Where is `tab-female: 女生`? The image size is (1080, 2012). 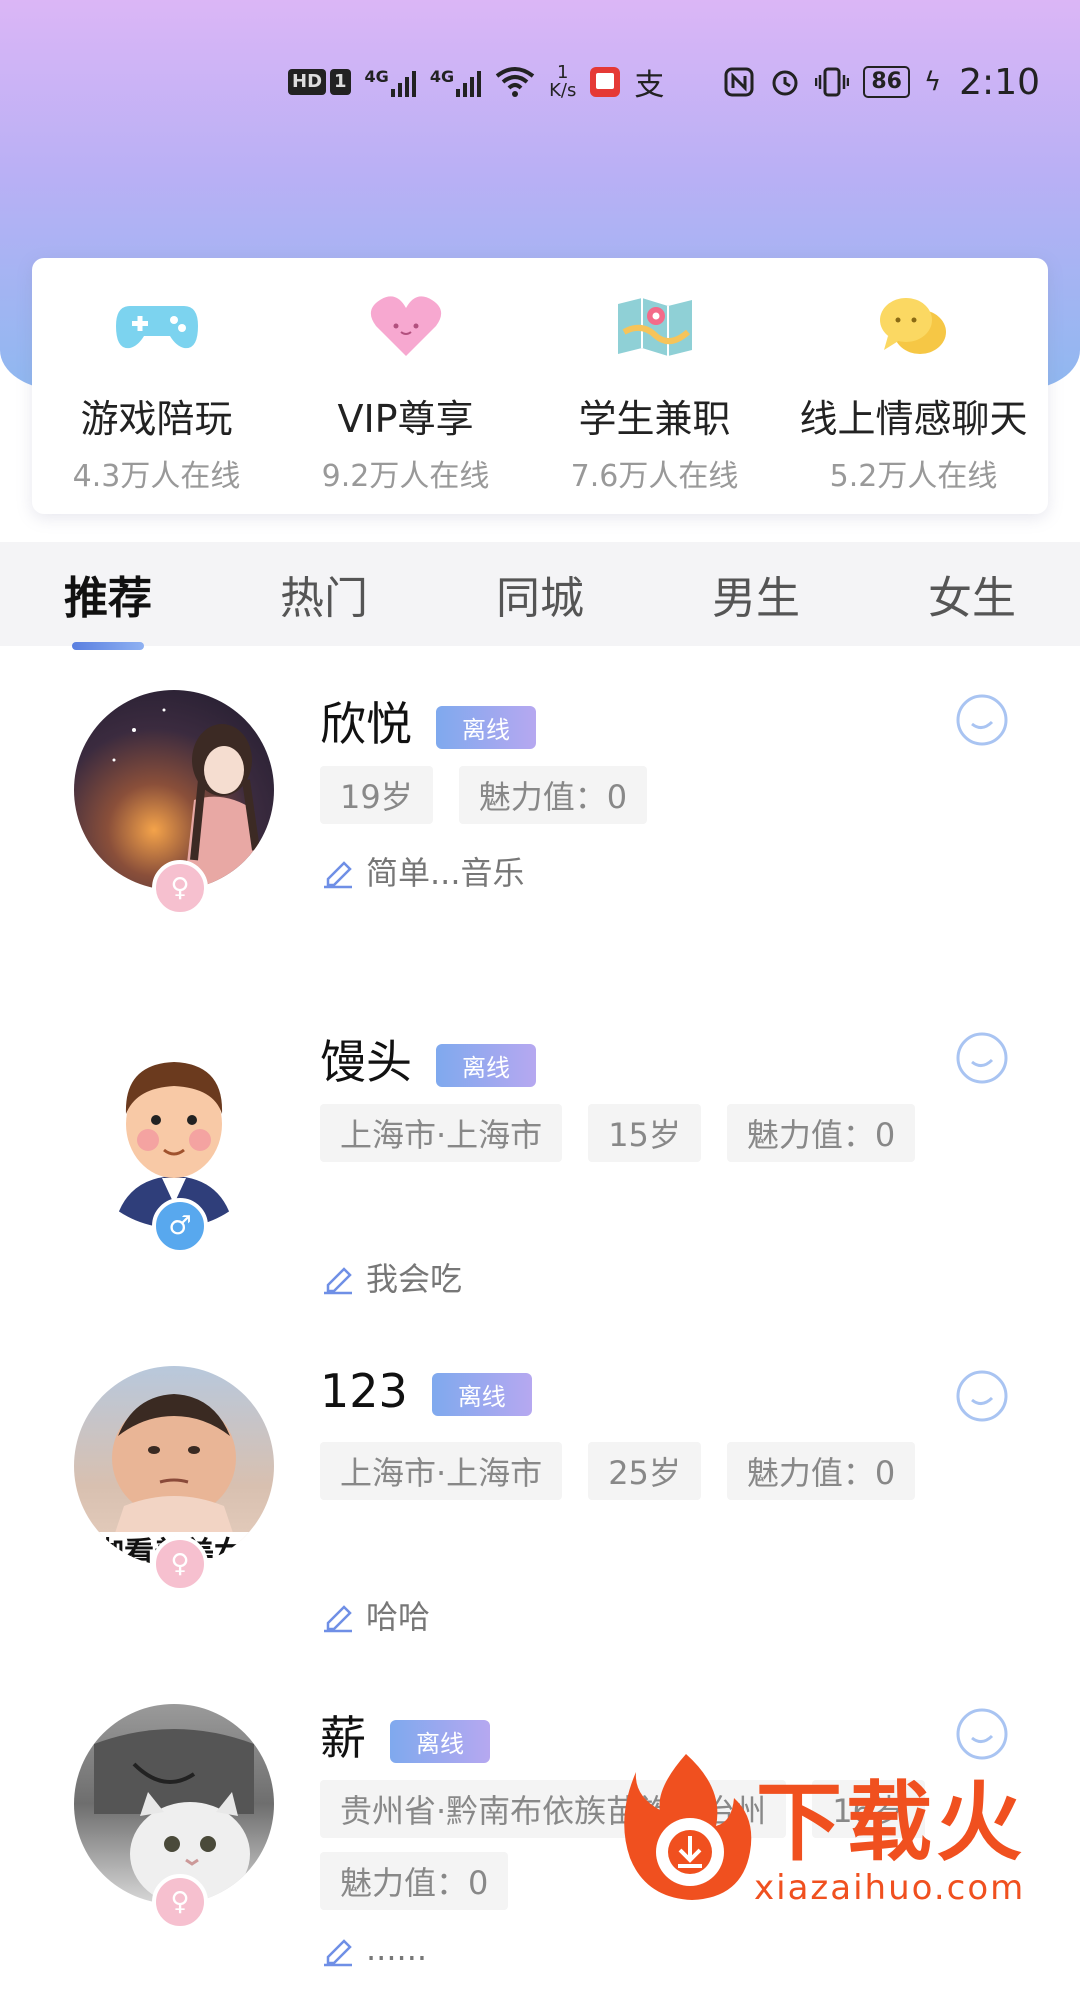
tab-female: 女生 is located at coordinates (972, 594).